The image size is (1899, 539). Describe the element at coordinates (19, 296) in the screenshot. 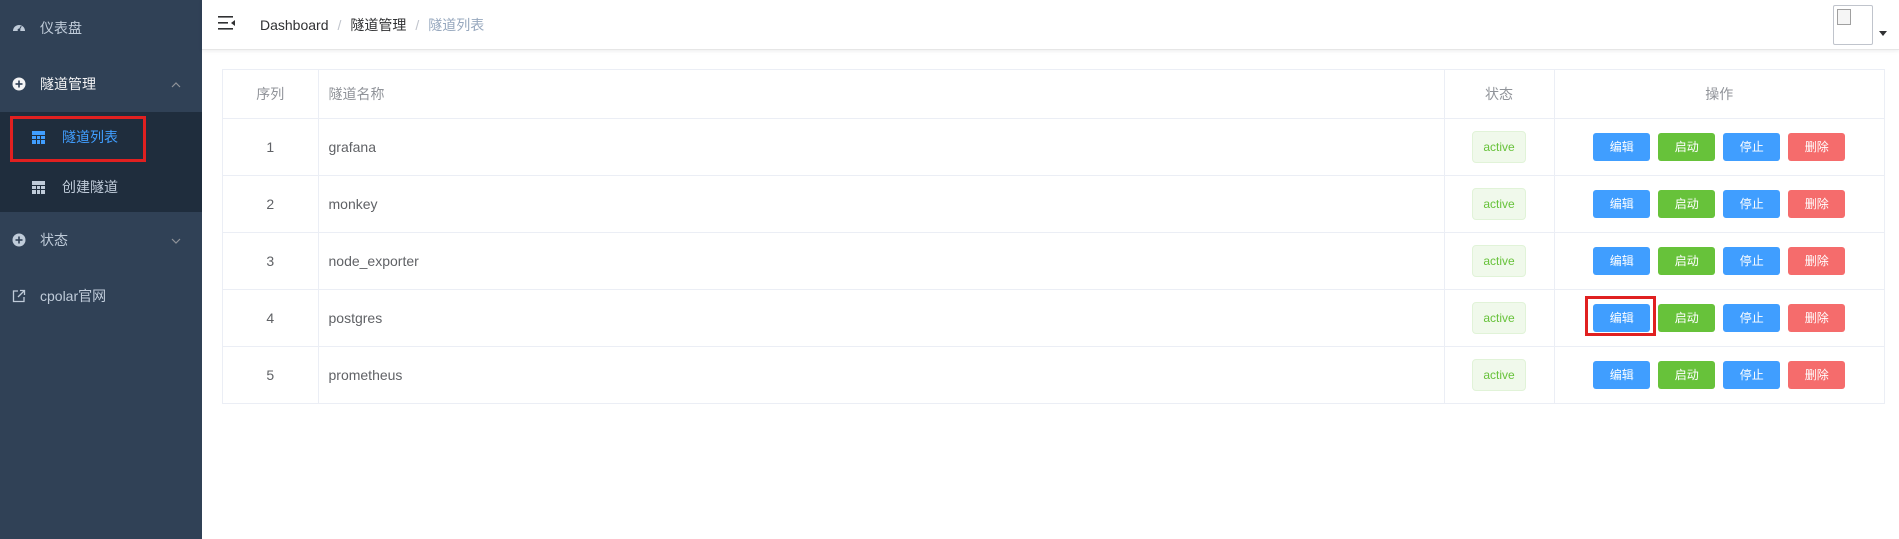

I see `external-link-icon` at that location.